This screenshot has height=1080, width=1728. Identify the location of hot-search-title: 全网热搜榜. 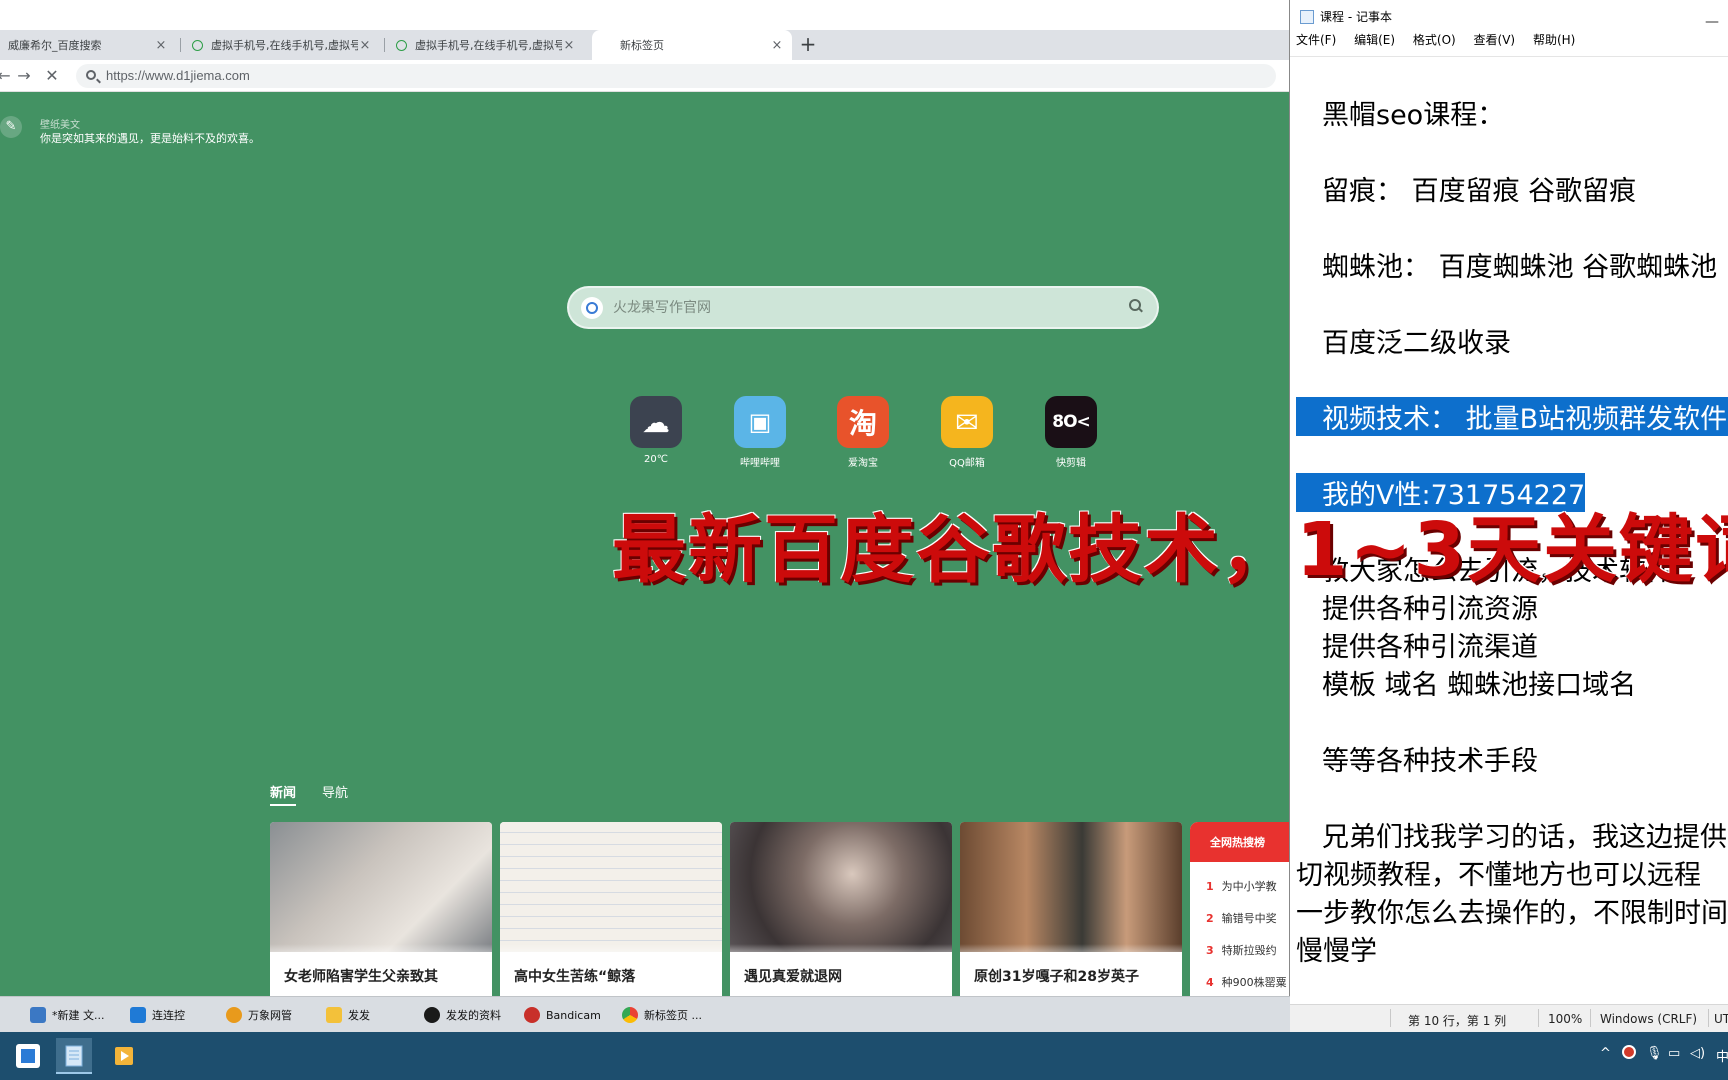
(1240, 842).